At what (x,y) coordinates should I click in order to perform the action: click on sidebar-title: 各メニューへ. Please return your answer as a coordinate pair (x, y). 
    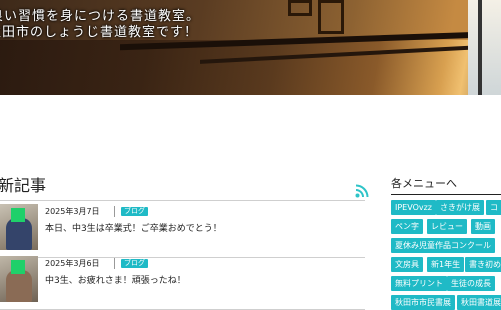
    Looking at the image, I should click on (424, 183).